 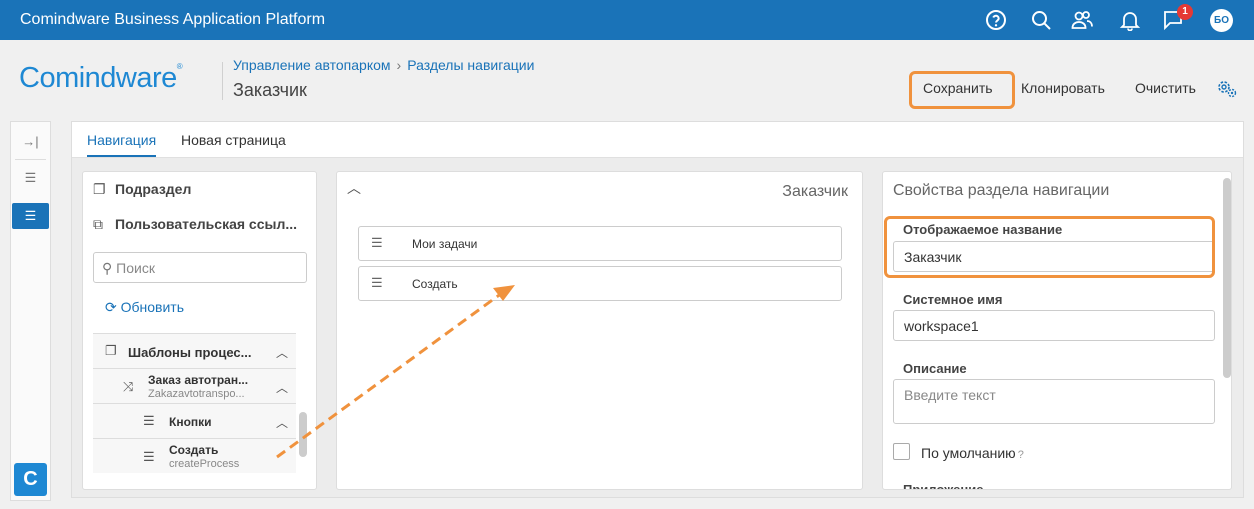 I want to click on breadcrumb: Управление автопарком › Разделы навигации, so click(x=383, y=65).